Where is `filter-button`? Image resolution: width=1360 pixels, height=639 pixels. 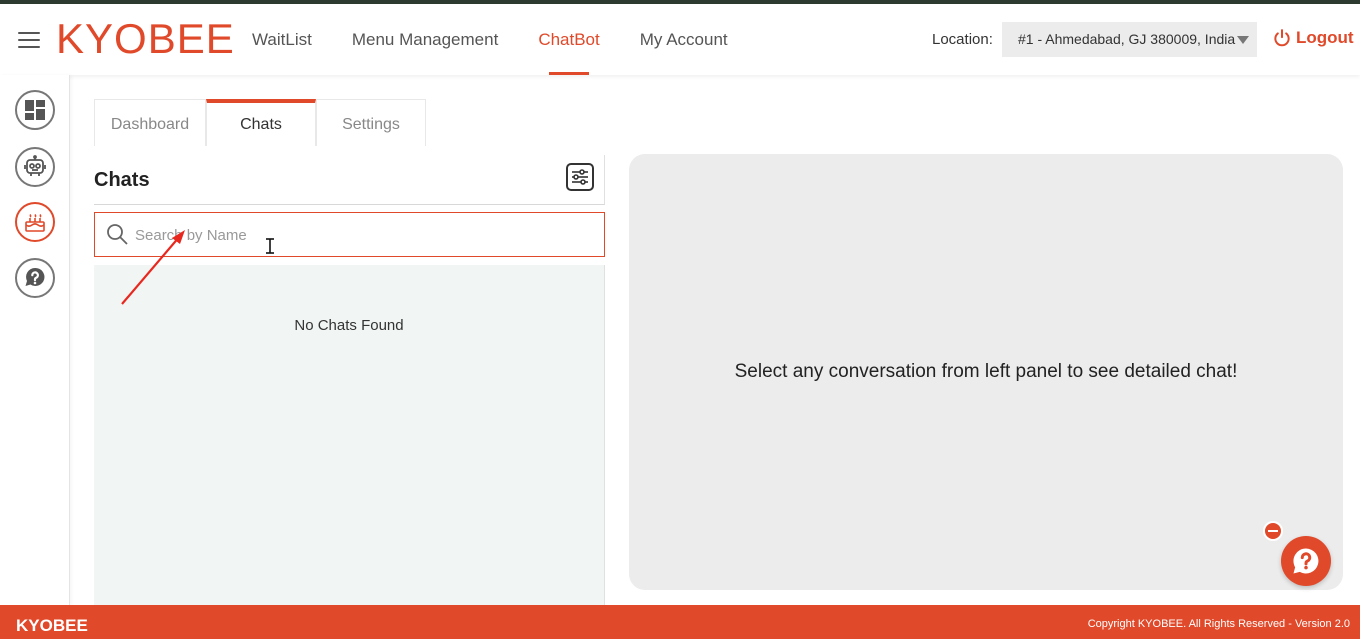 filter-button is located at coordinates (580, 177).